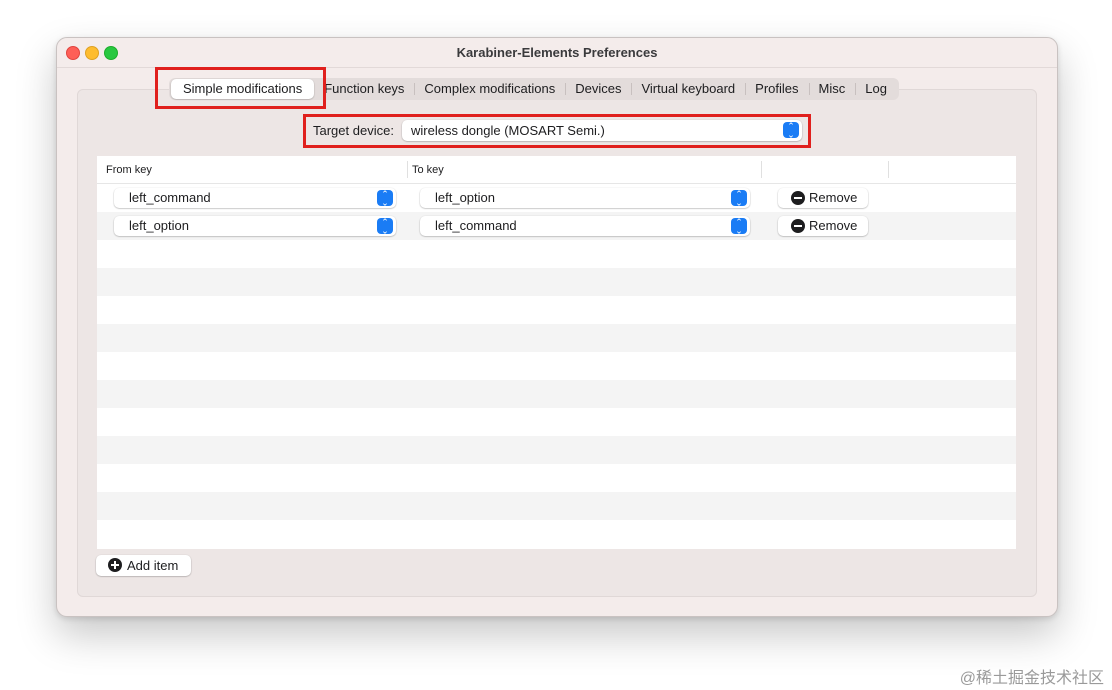 The width and height of the screenshot is (1112, 690). I want to click on tab-log: Log, so click(876, 89).